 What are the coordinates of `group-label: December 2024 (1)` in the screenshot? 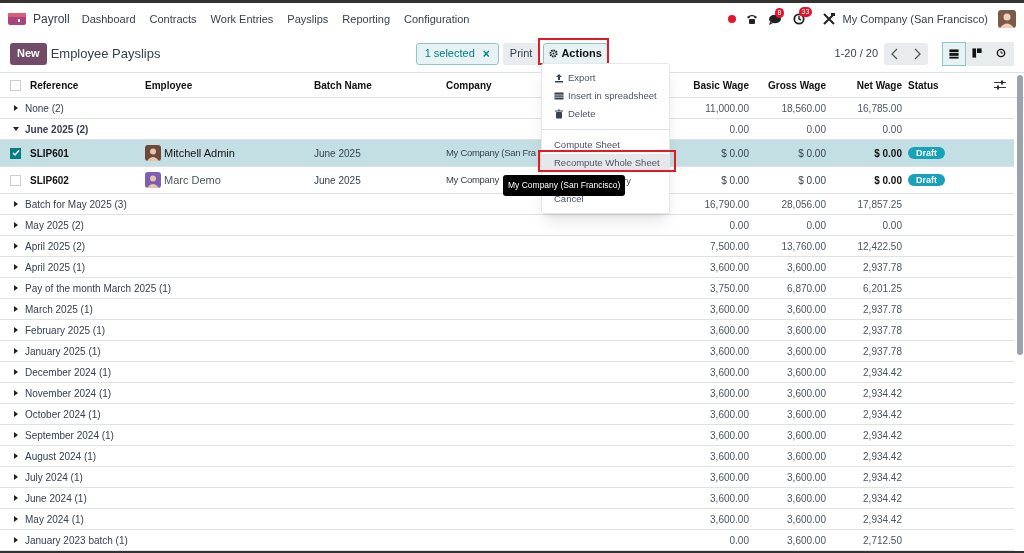 It's located at (68, 372).